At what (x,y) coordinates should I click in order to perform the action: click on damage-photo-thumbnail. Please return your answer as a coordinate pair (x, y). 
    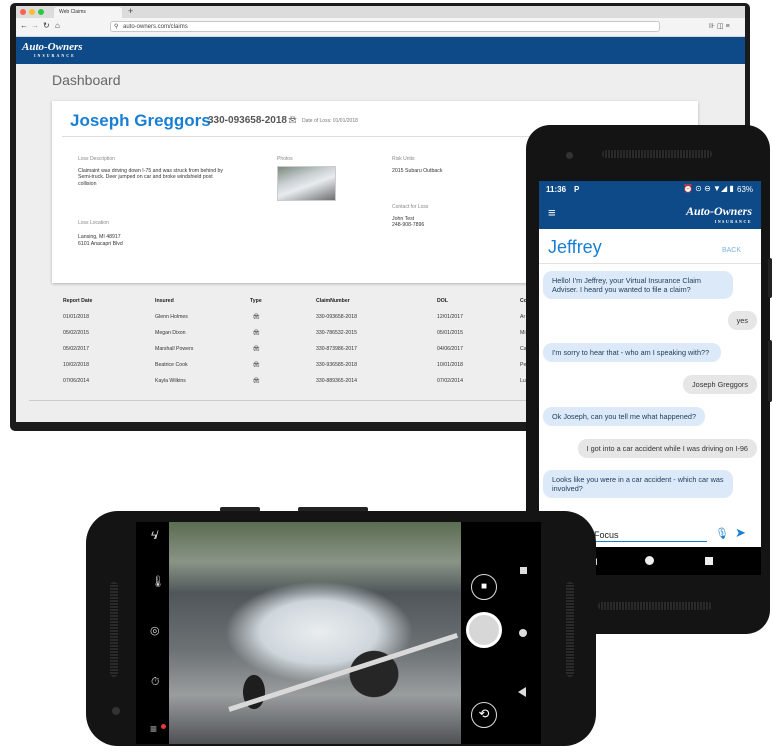
    Looking at the image, I should click on (306, 183).